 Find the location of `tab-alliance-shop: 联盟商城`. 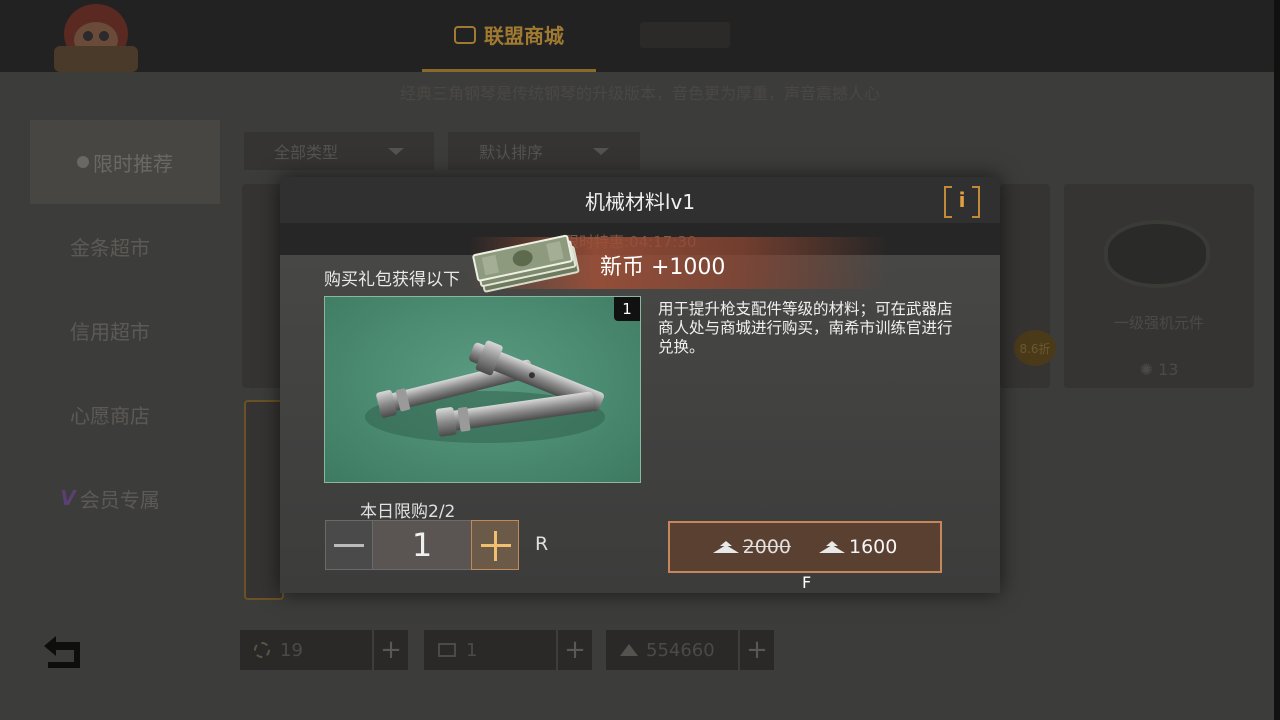

tab-alliance-shop: 联盟商城 is located at coordinates (509, 36).